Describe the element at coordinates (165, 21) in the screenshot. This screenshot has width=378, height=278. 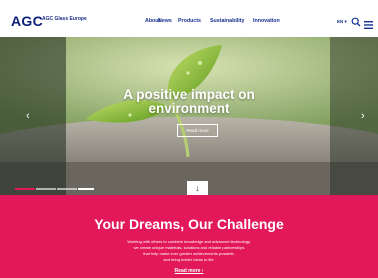
I see `nav-news: News` at that location.